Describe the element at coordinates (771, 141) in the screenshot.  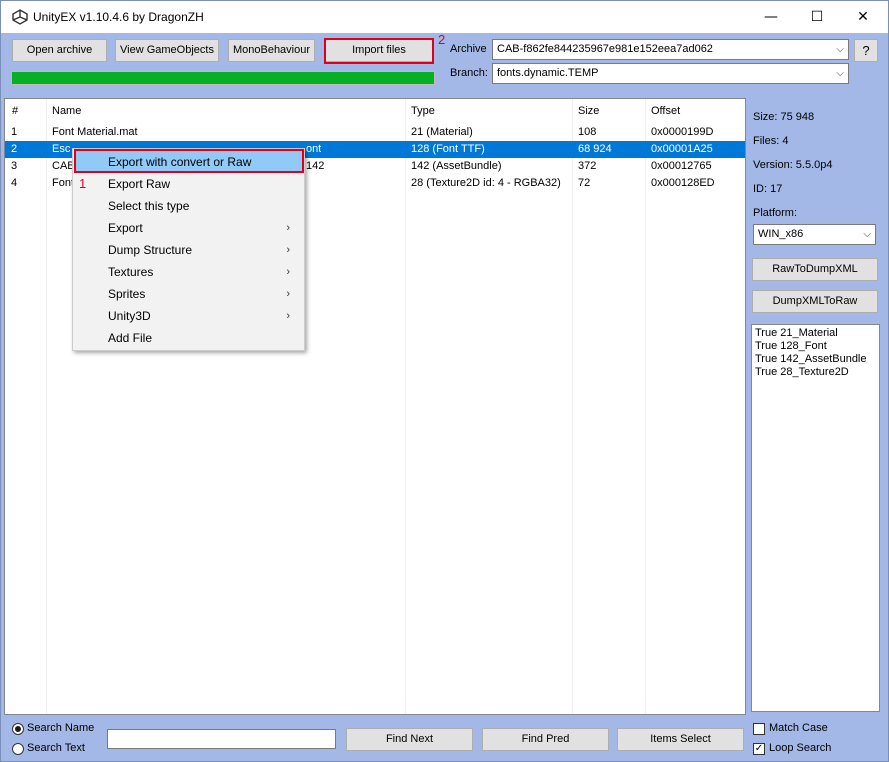
I see `file-count: Files: 4` at that location.